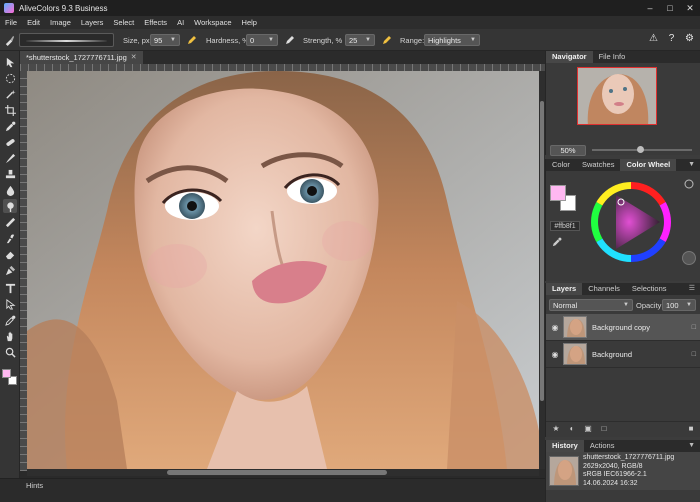 The image size is (700, 502). What do you see at coordinates (360, 40) in the screenshot?
I see `strength-field: 25 ▼` at bounding box center [360, 40].